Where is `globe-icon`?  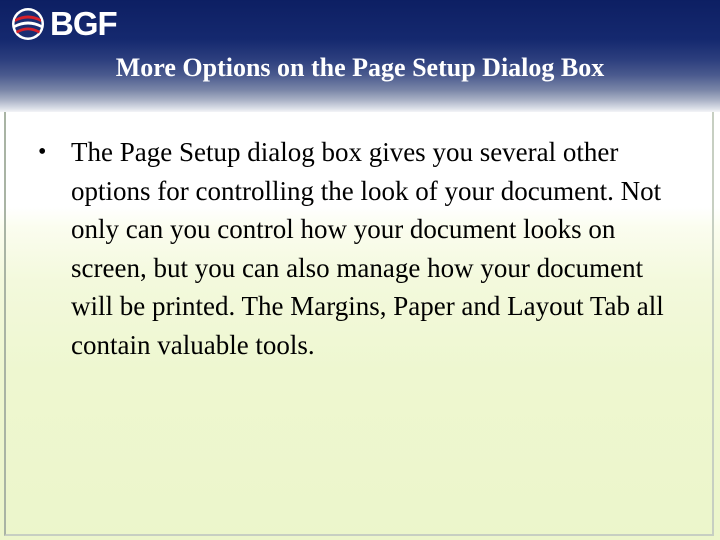
globe-icon is located at coordinates (28, 24).